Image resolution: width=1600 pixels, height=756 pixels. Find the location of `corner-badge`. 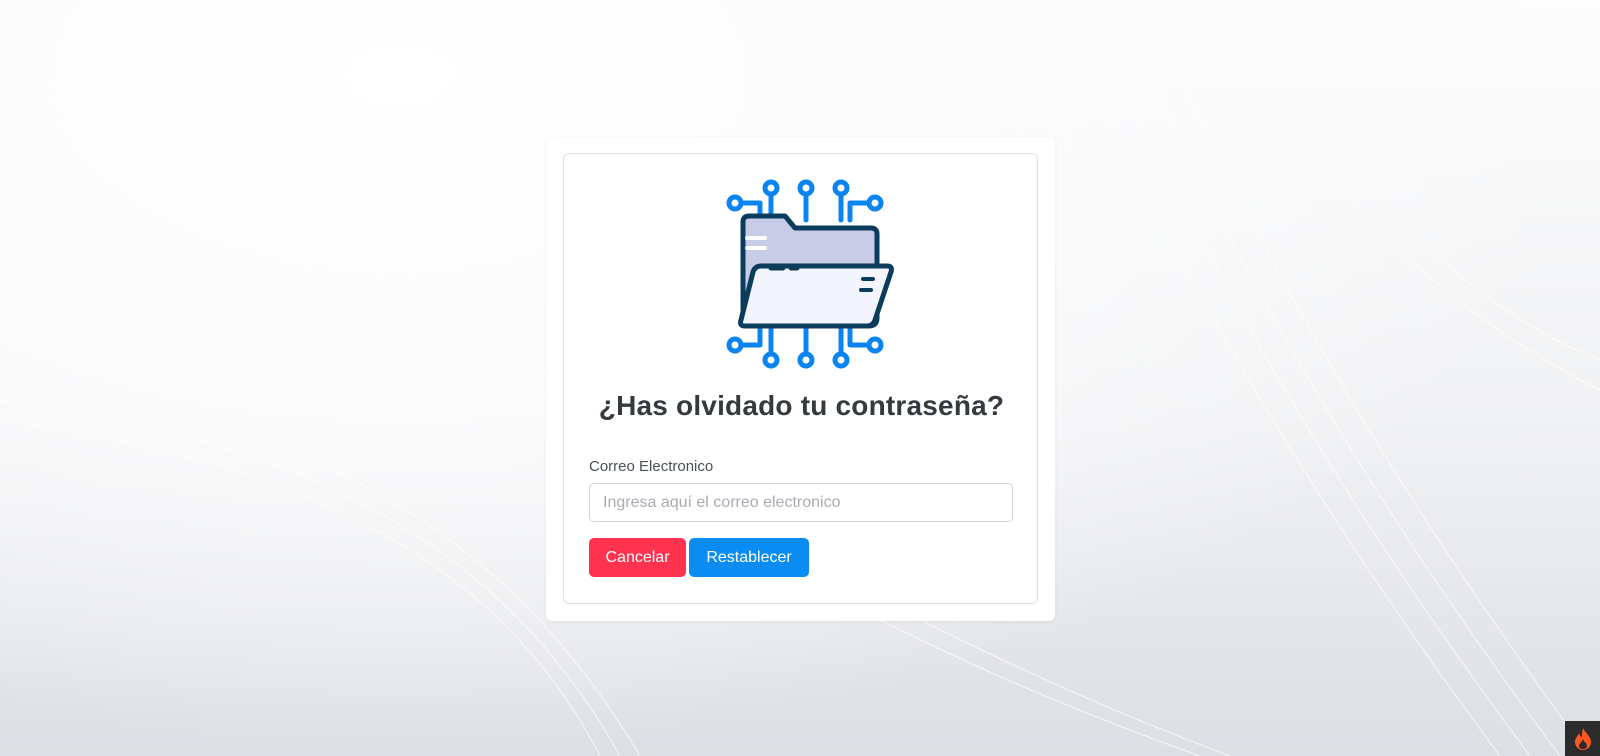

corner-badge is located at coordinates (1582, 738).